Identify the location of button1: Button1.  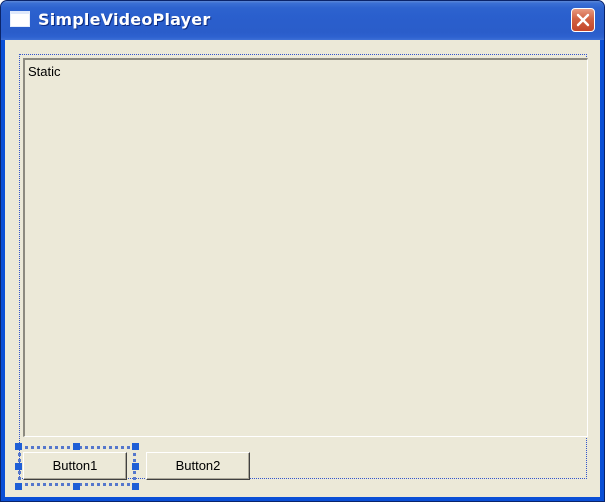
(75, 466).